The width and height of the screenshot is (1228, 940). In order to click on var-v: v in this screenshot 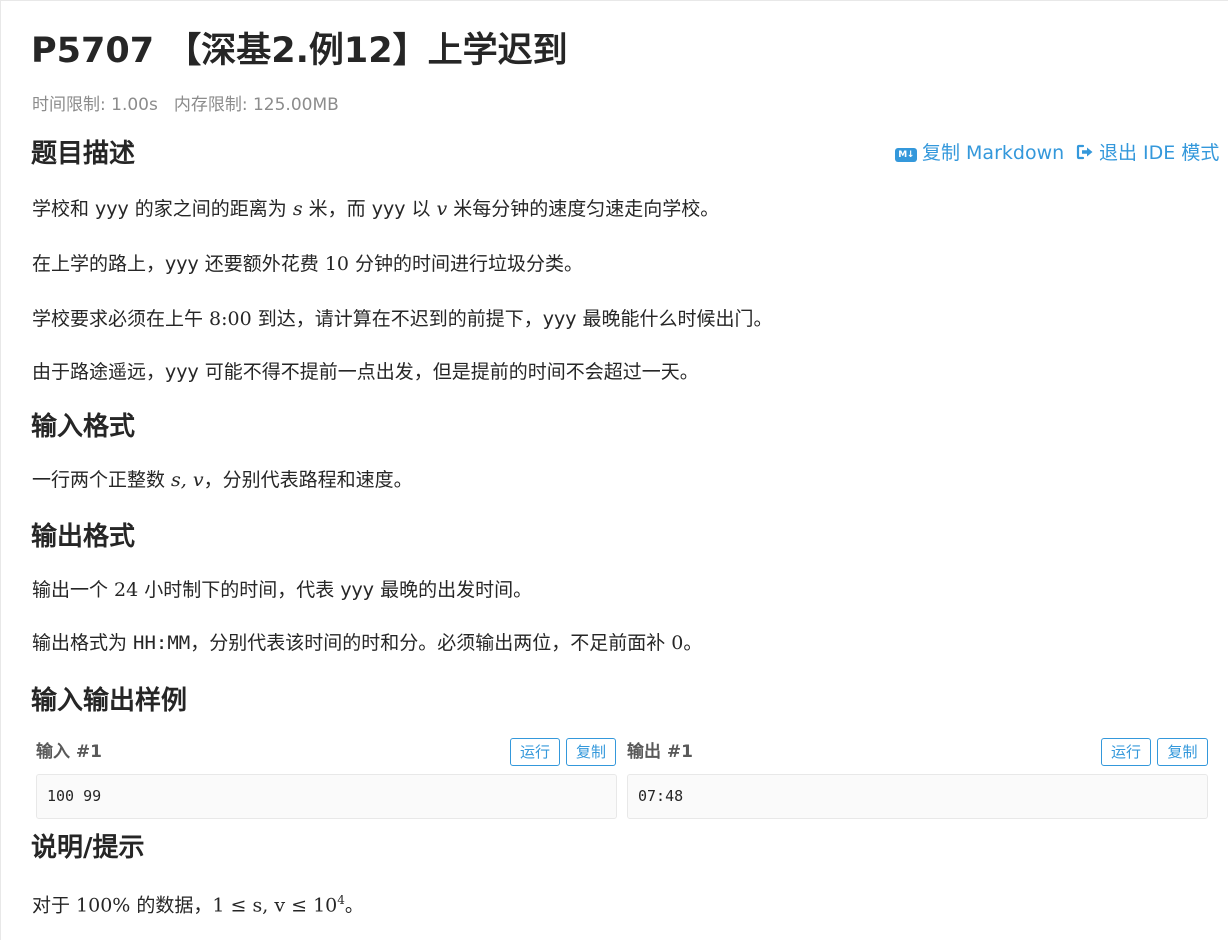, I will do `click(442, 209)`.